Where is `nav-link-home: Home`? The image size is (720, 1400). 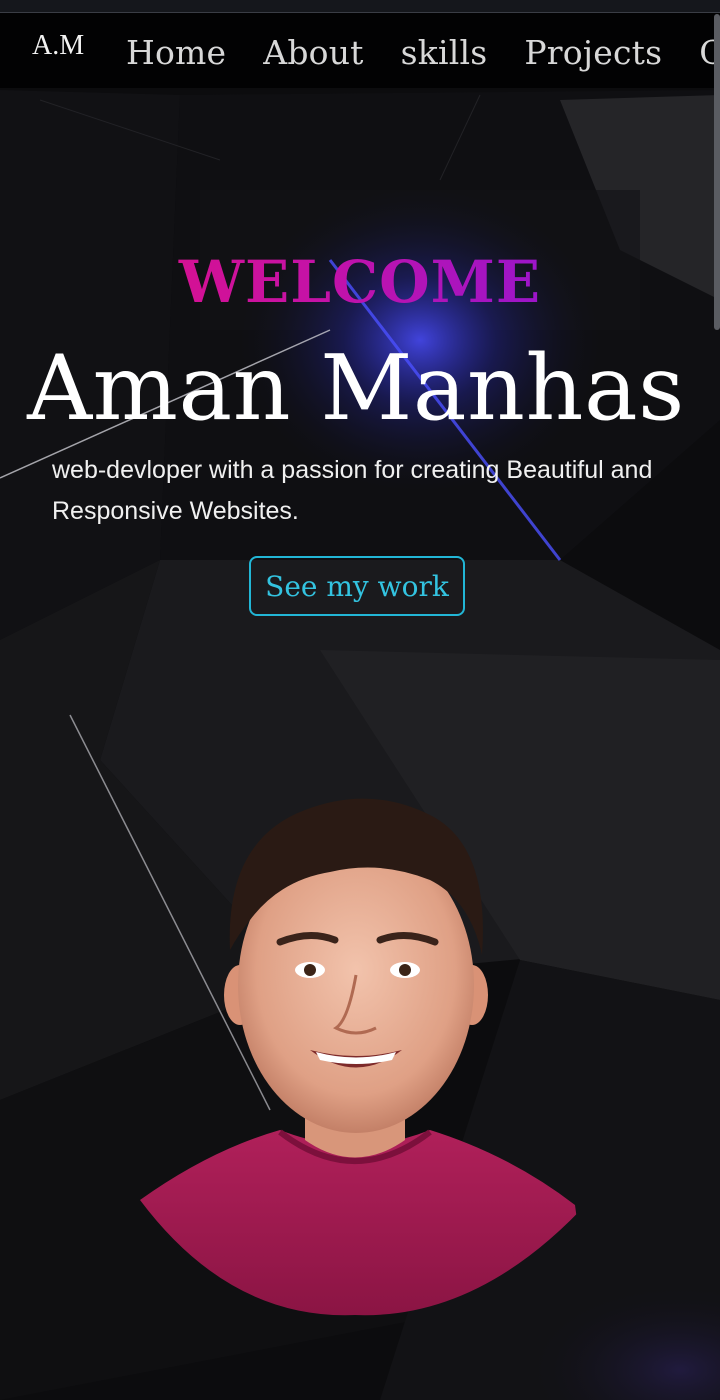 nav-link-home: Home is located at coordinates (176, 52).